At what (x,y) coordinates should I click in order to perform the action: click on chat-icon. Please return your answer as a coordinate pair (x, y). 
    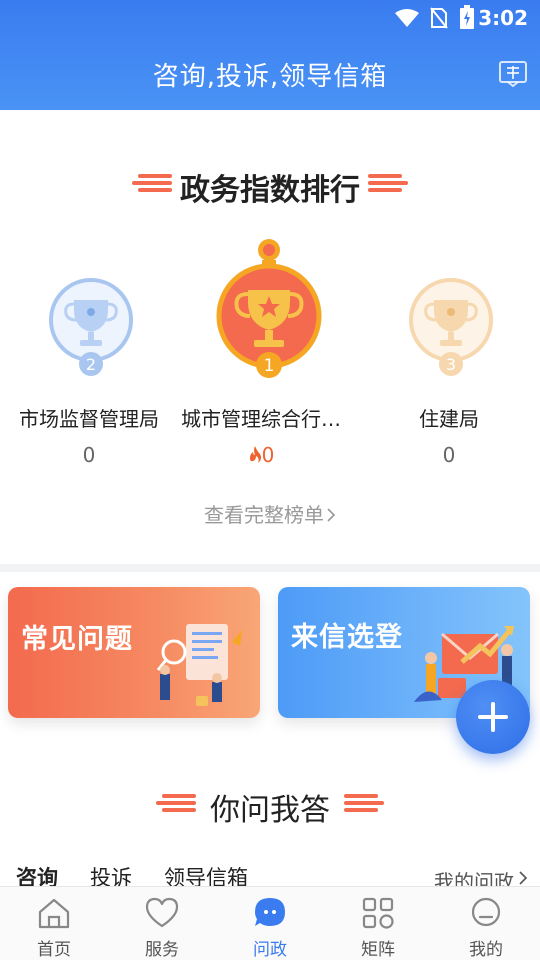
    Looking at the image, I should click on (270, 912).